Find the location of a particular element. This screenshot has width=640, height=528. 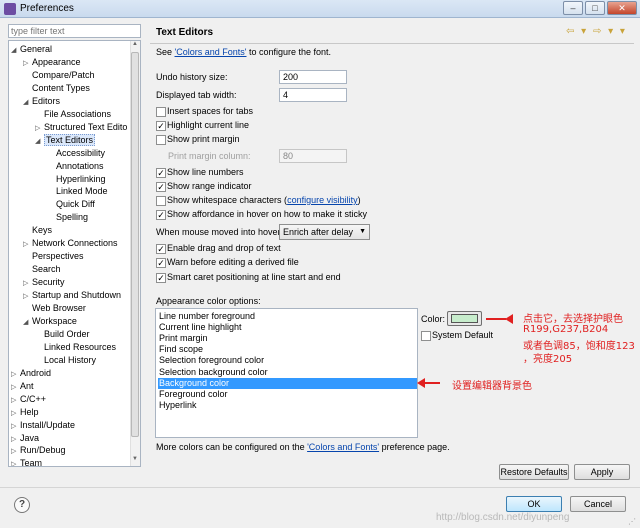

undo-history-label: Undo history size: is located at coordinates (192, 77).